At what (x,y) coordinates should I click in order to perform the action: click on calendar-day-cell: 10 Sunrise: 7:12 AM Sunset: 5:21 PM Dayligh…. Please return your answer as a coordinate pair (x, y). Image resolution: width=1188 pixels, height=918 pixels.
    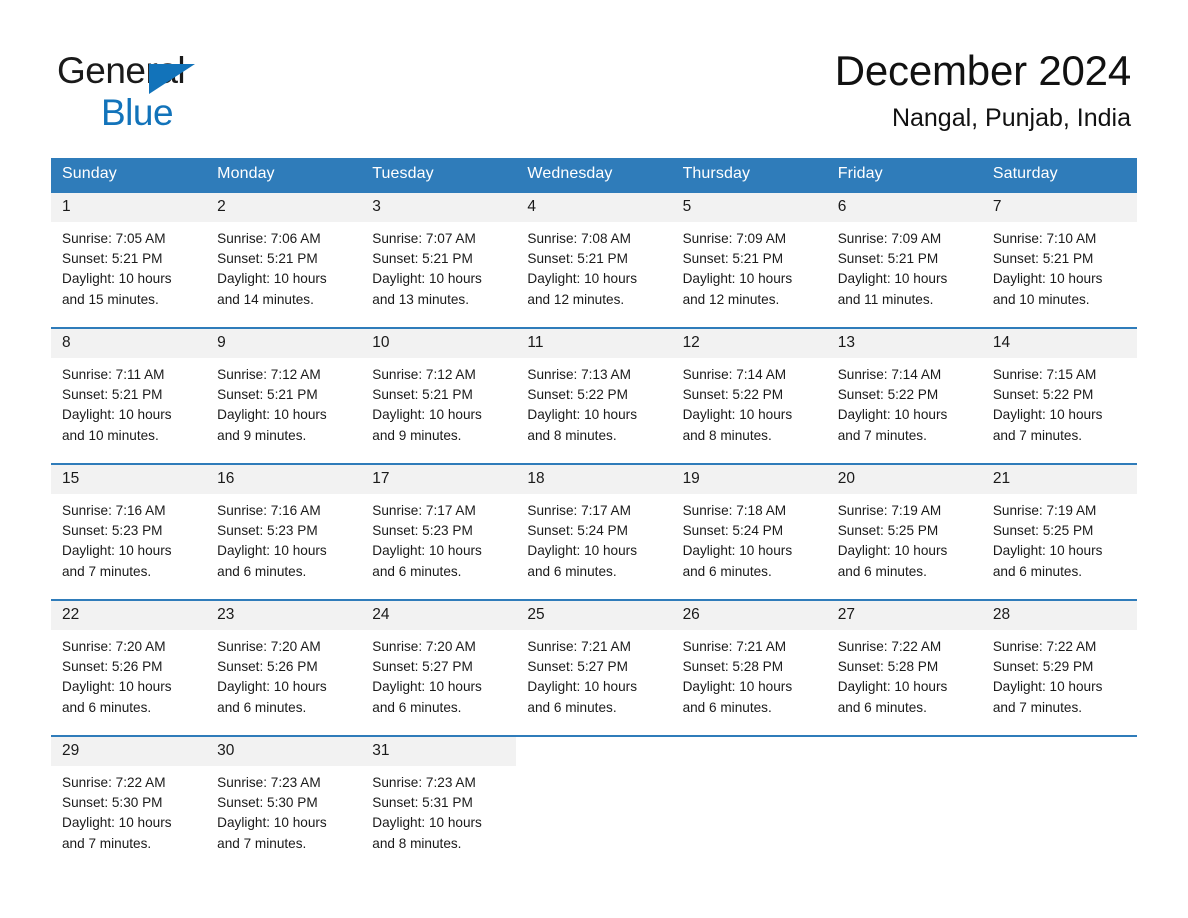
    Looking at the image, I should click on (439, 387).